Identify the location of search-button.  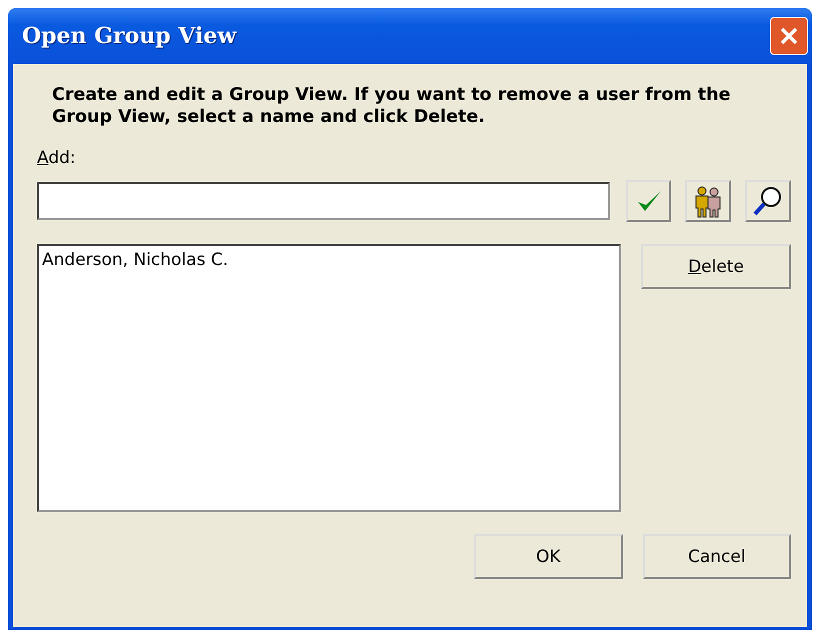
(768, 201).